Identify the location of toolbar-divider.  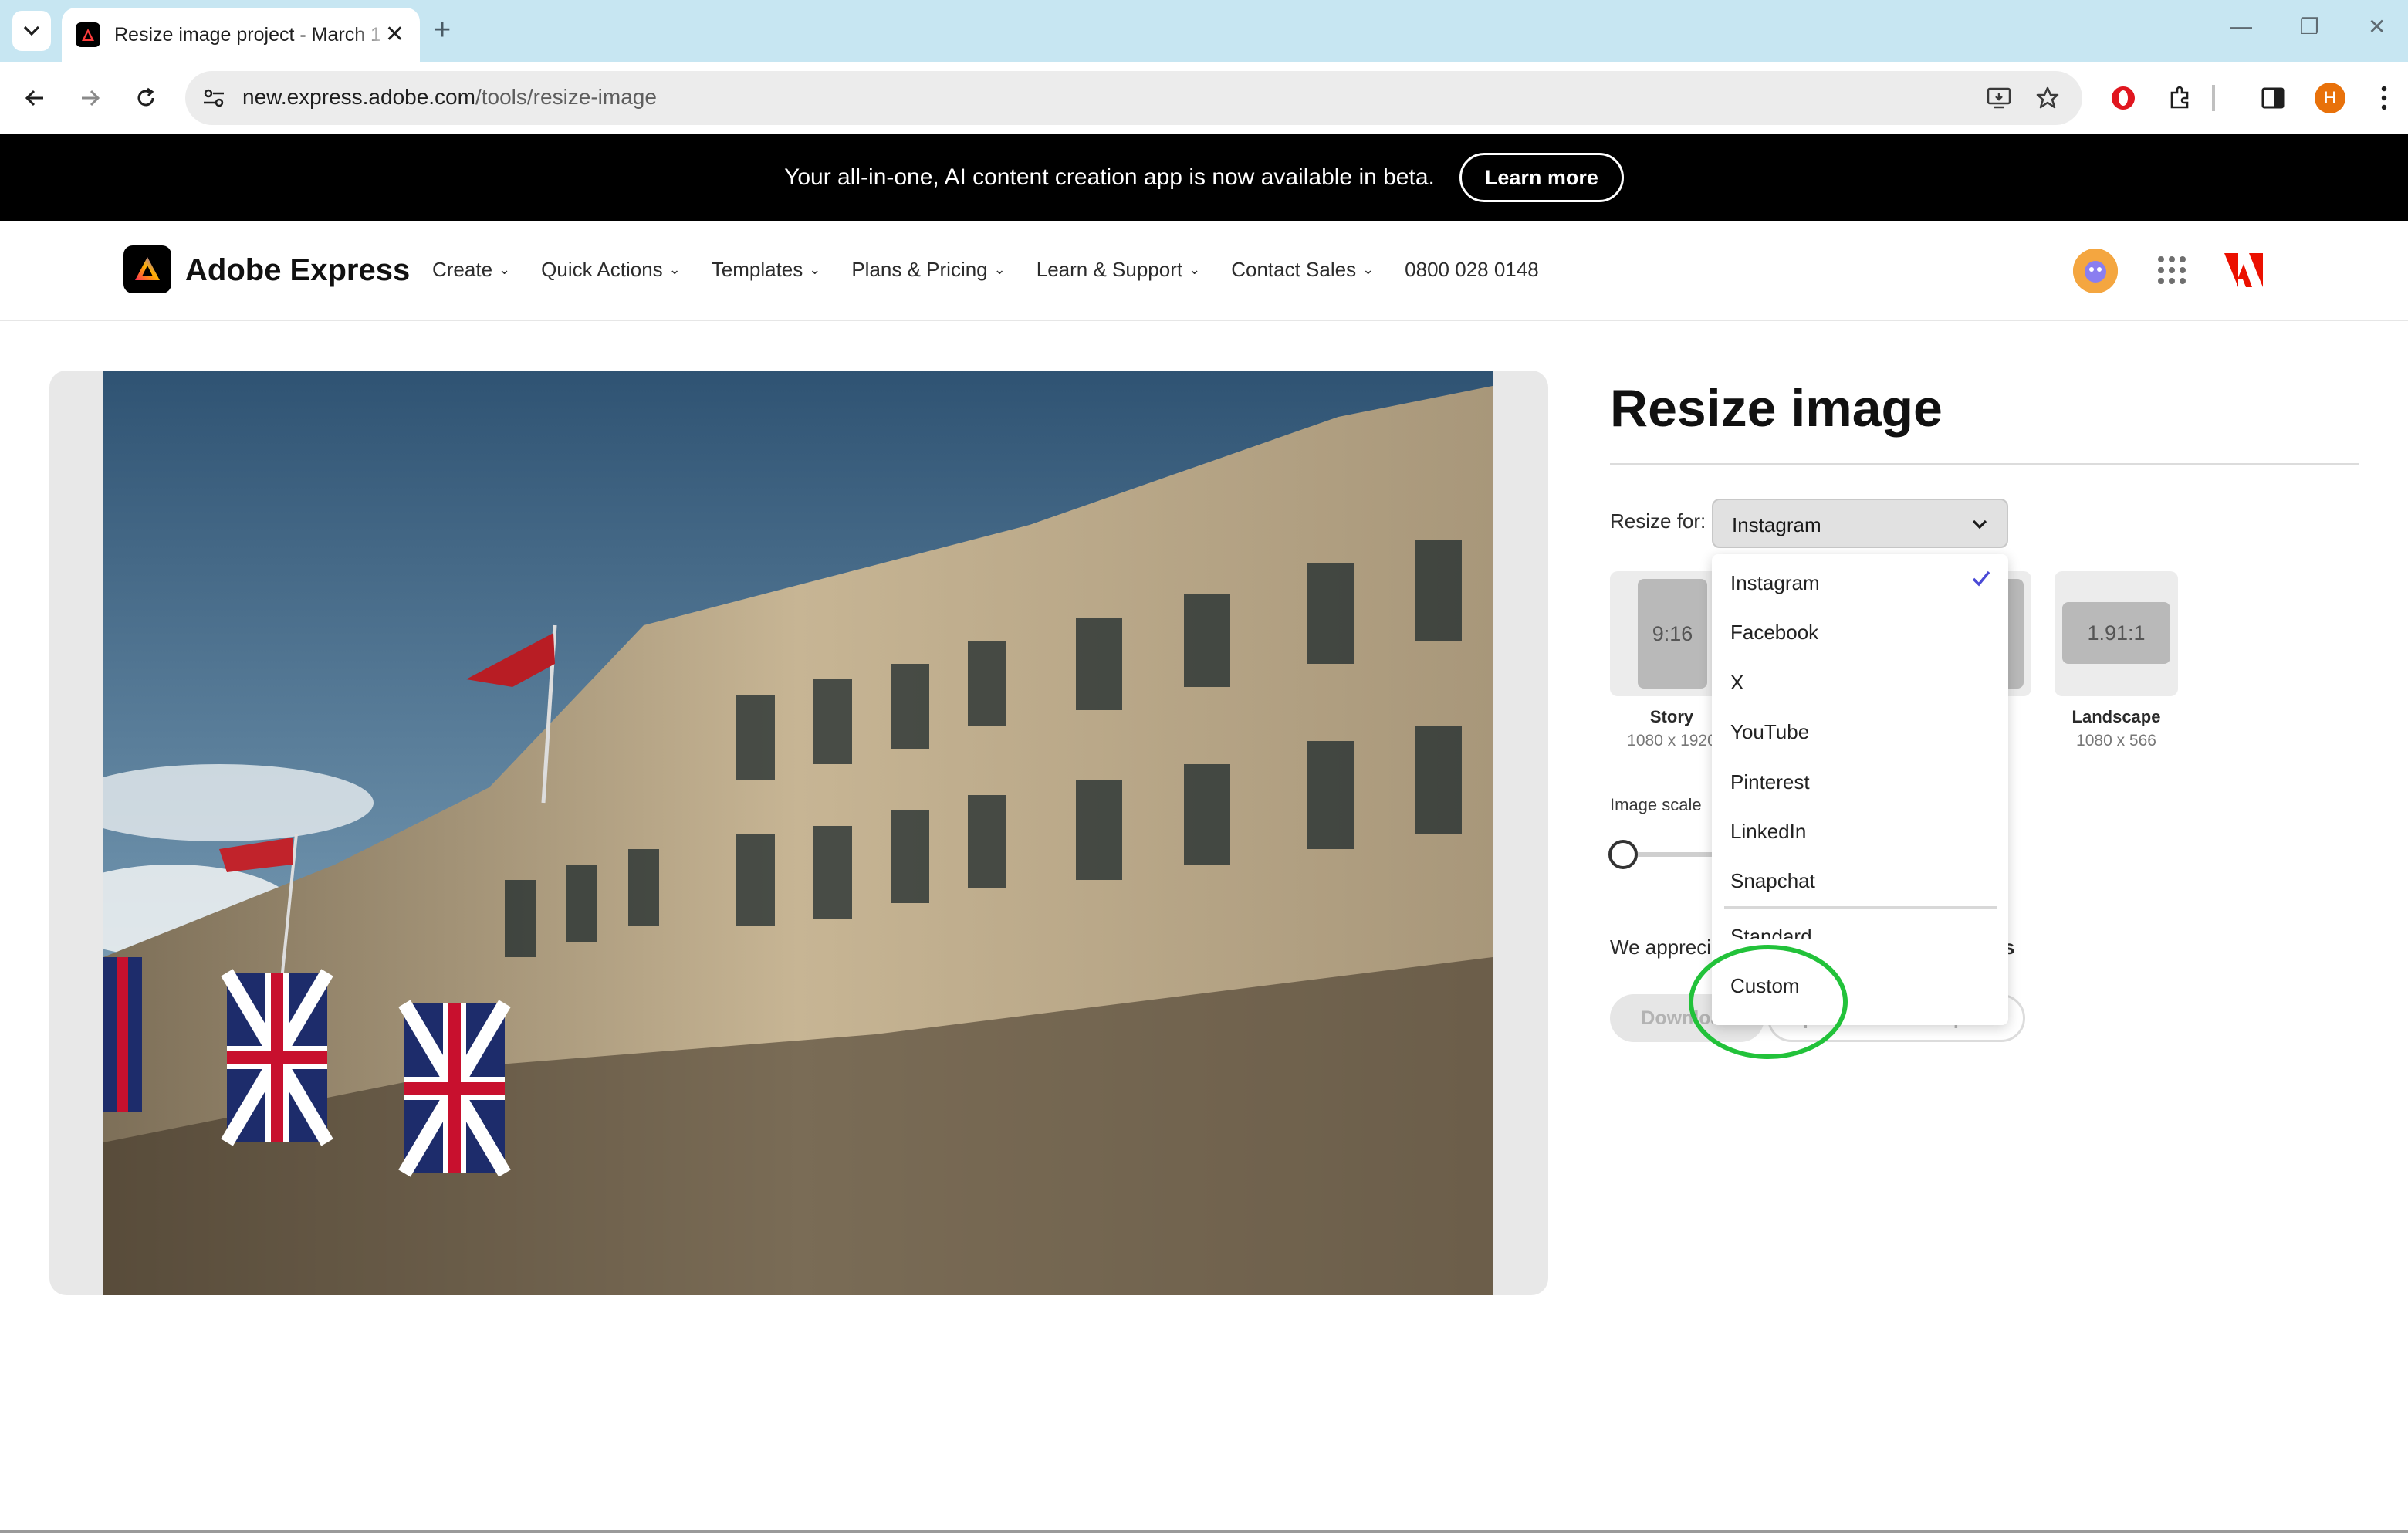
(2214, 98).